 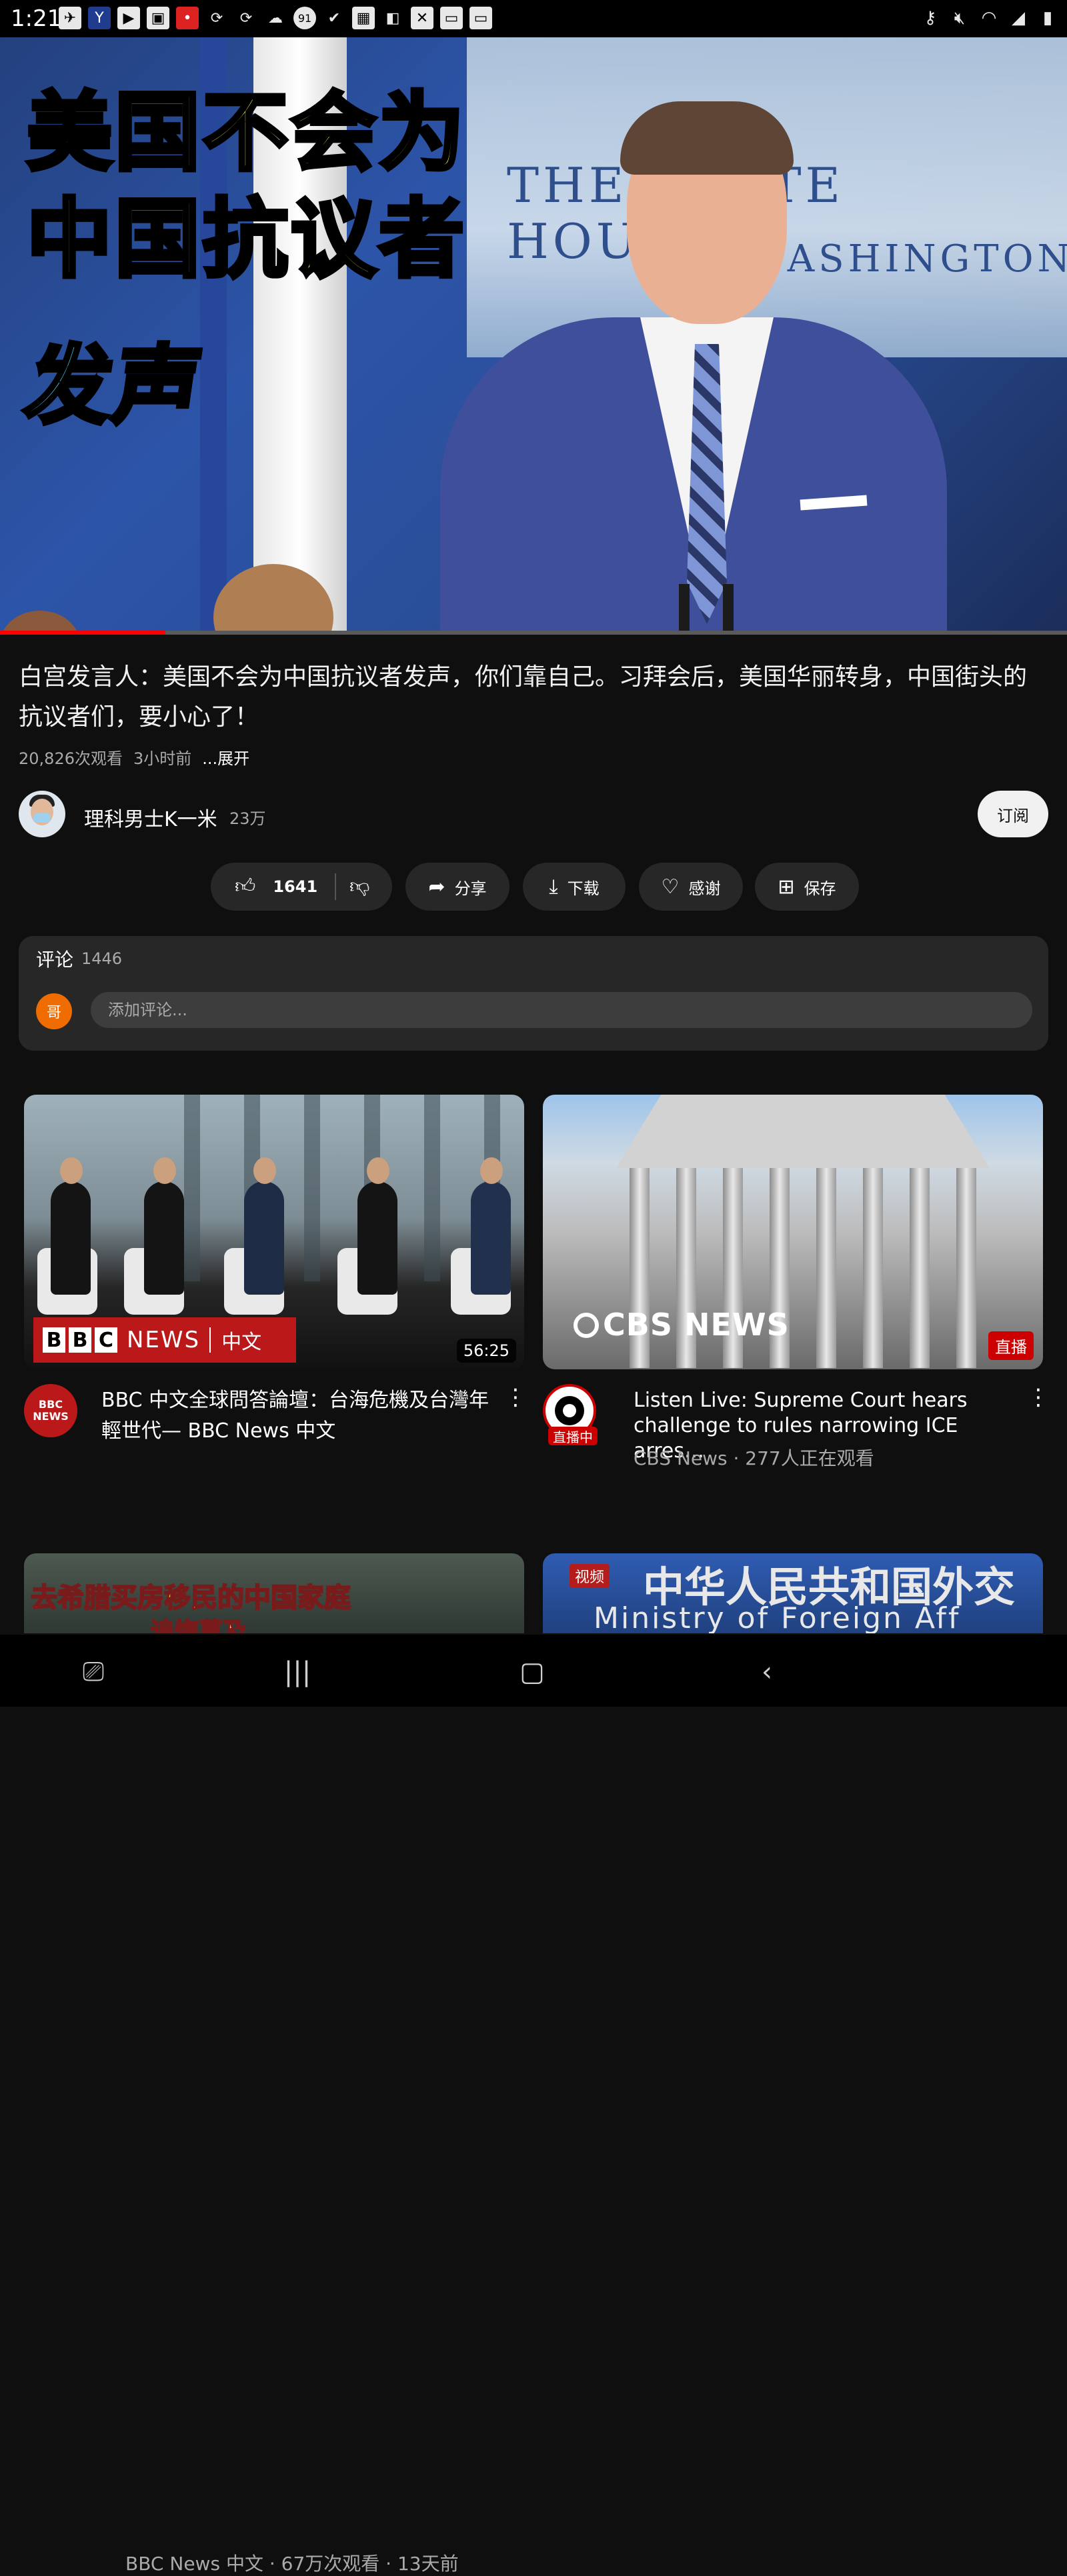 I want to click on video-thumbnail: CBS NEWS 直播, so click(x=793, y=1232).